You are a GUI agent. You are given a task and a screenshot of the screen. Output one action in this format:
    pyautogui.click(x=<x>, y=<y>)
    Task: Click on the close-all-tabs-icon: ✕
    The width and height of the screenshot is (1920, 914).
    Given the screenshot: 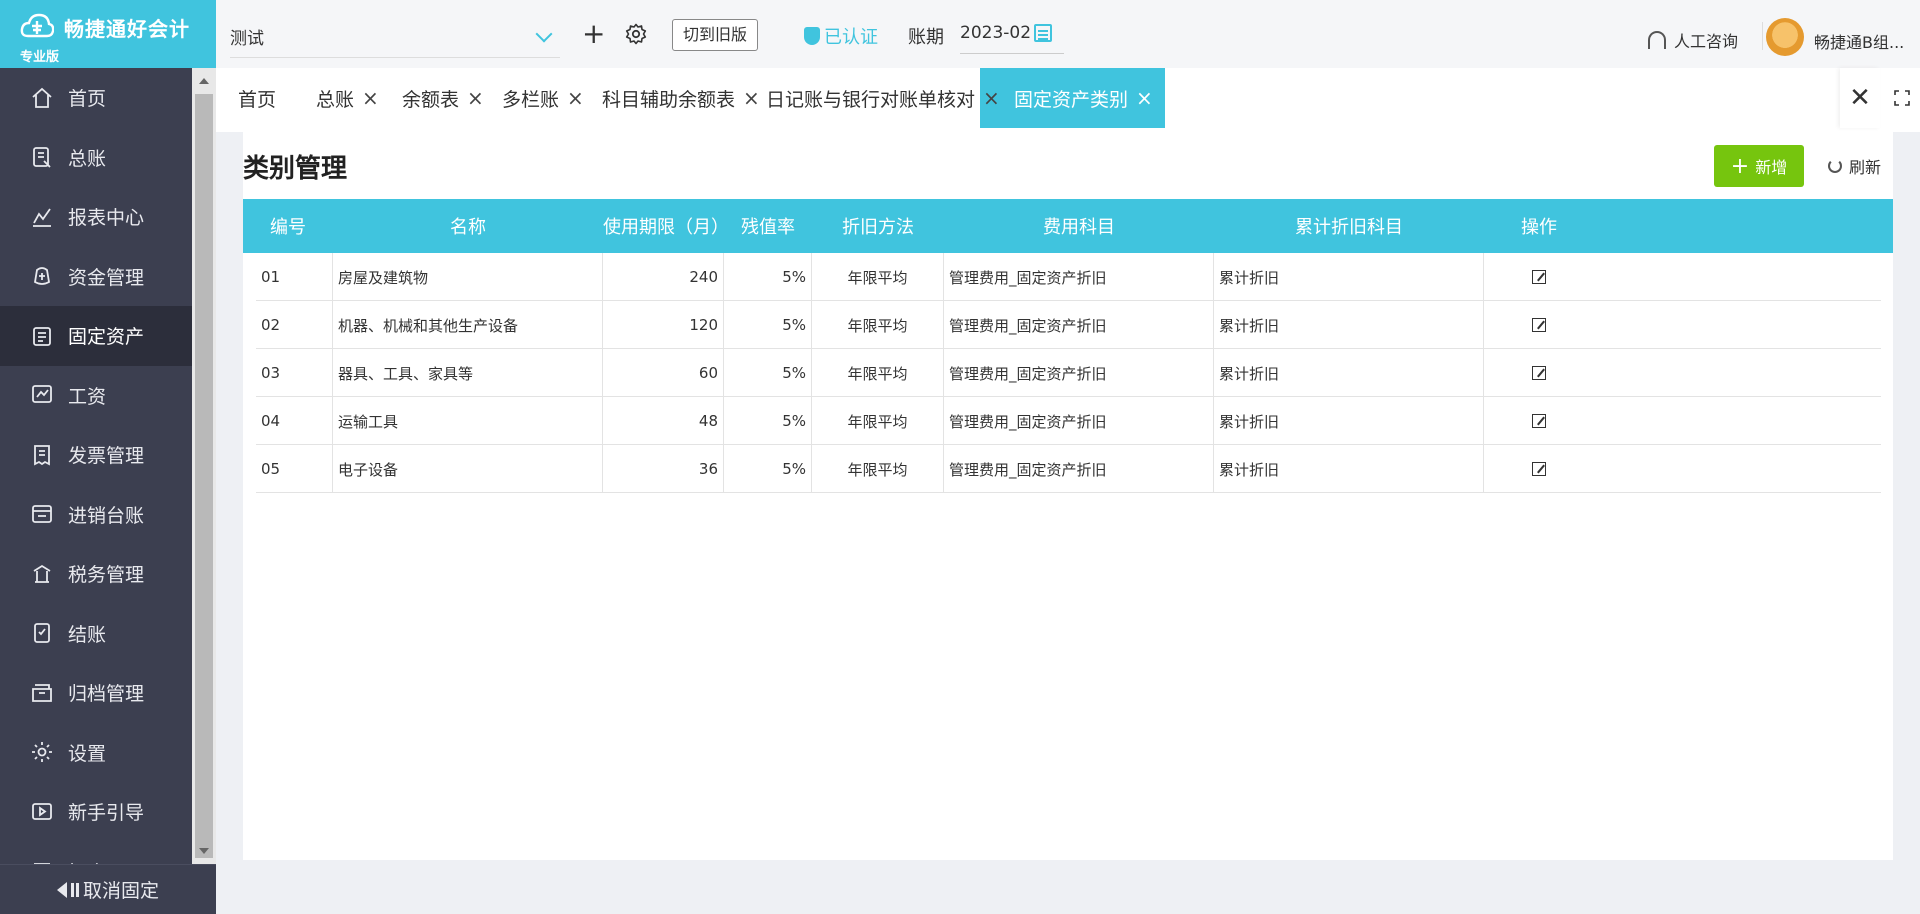 What is the action you would take?
    pyautogui.click(x=1860, y=98)
    